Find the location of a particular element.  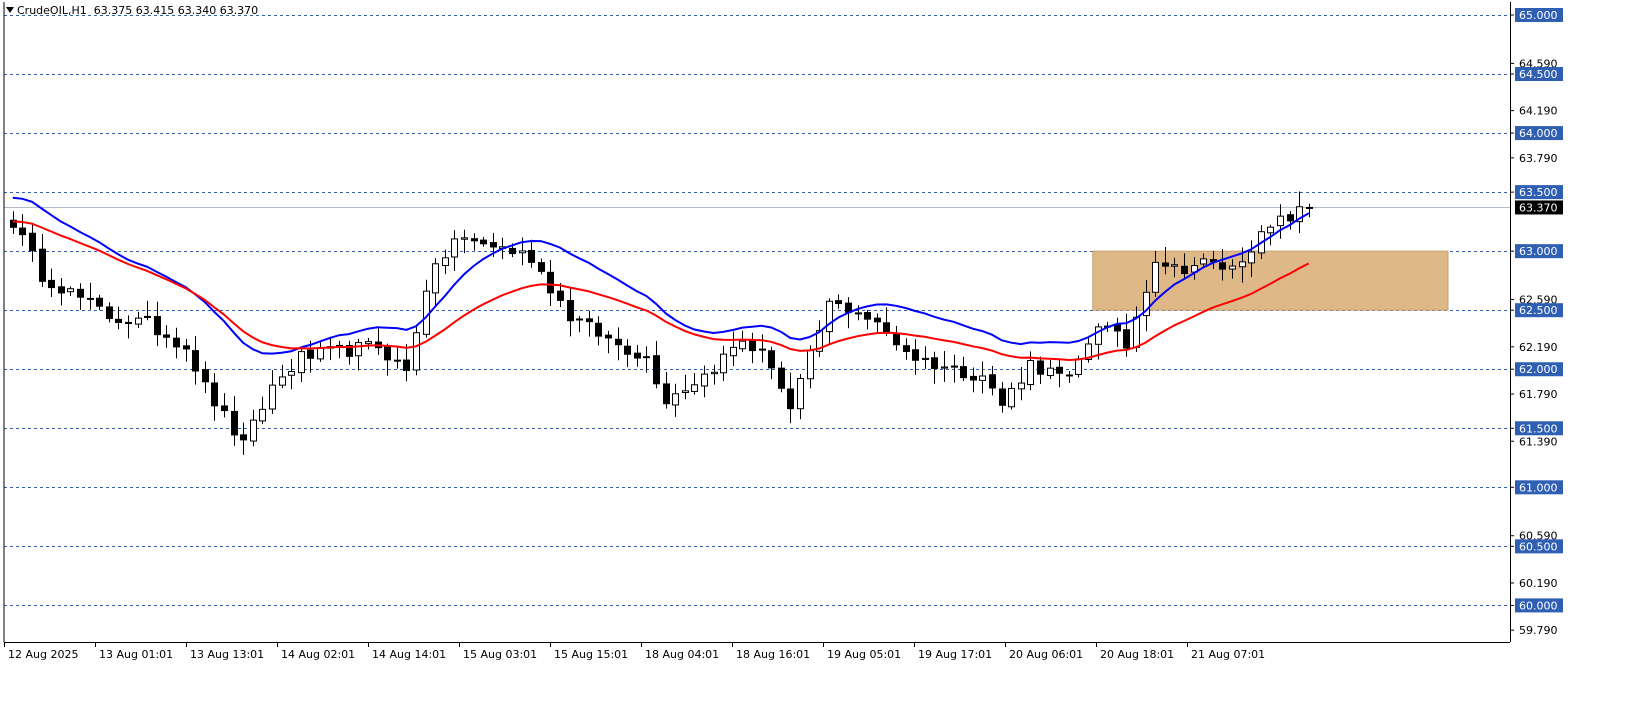

y-tick-label: 64.500 is located at coordinates (1538, 74).